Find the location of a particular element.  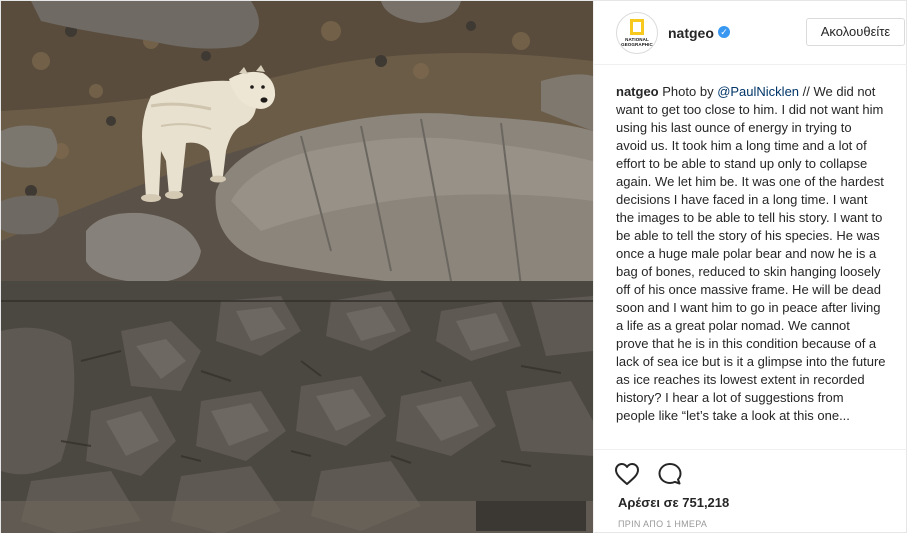

avatar: NATIONAL GEOGRAPHIC is located at coordinates (637, 33).